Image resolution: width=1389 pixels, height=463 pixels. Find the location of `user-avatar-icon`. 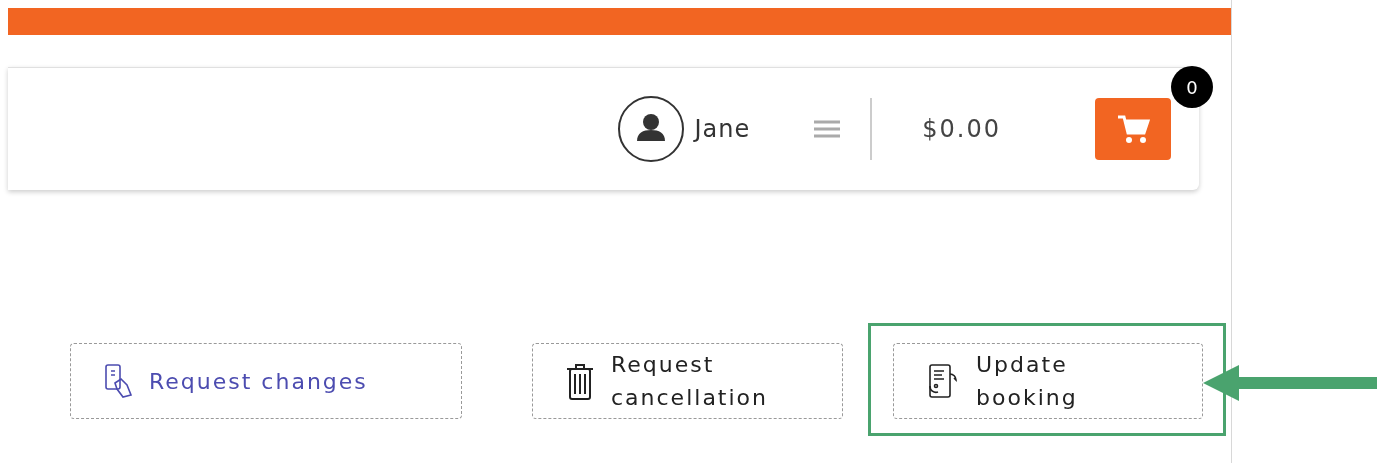

user-avatar-icon is located at coordinates (650, 129).